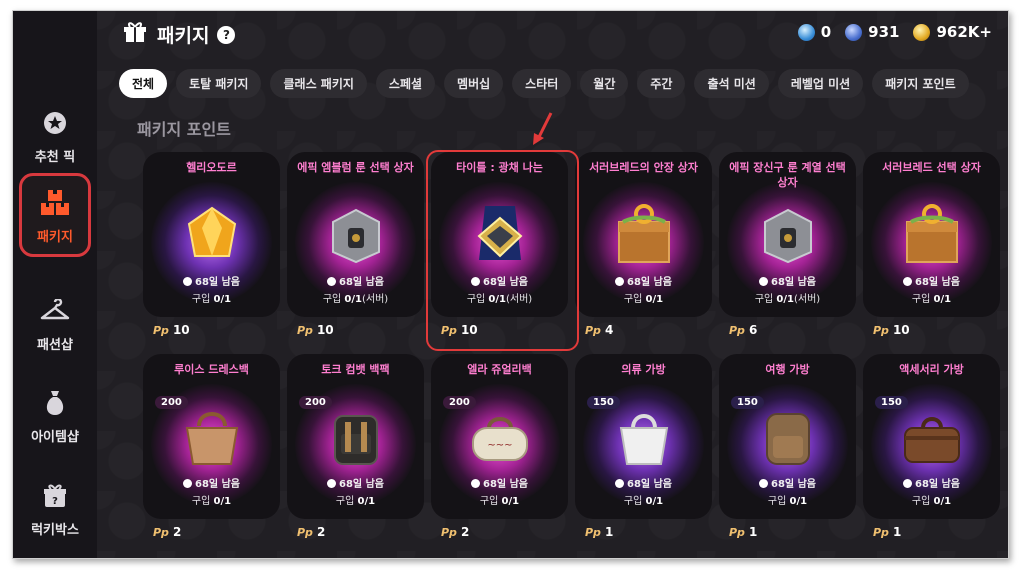  Describe the element at coordinates (643, 436) in the screenshot. I see `card-panel: 의류 가방 150 68일 남음 구입 0/1` at that location.